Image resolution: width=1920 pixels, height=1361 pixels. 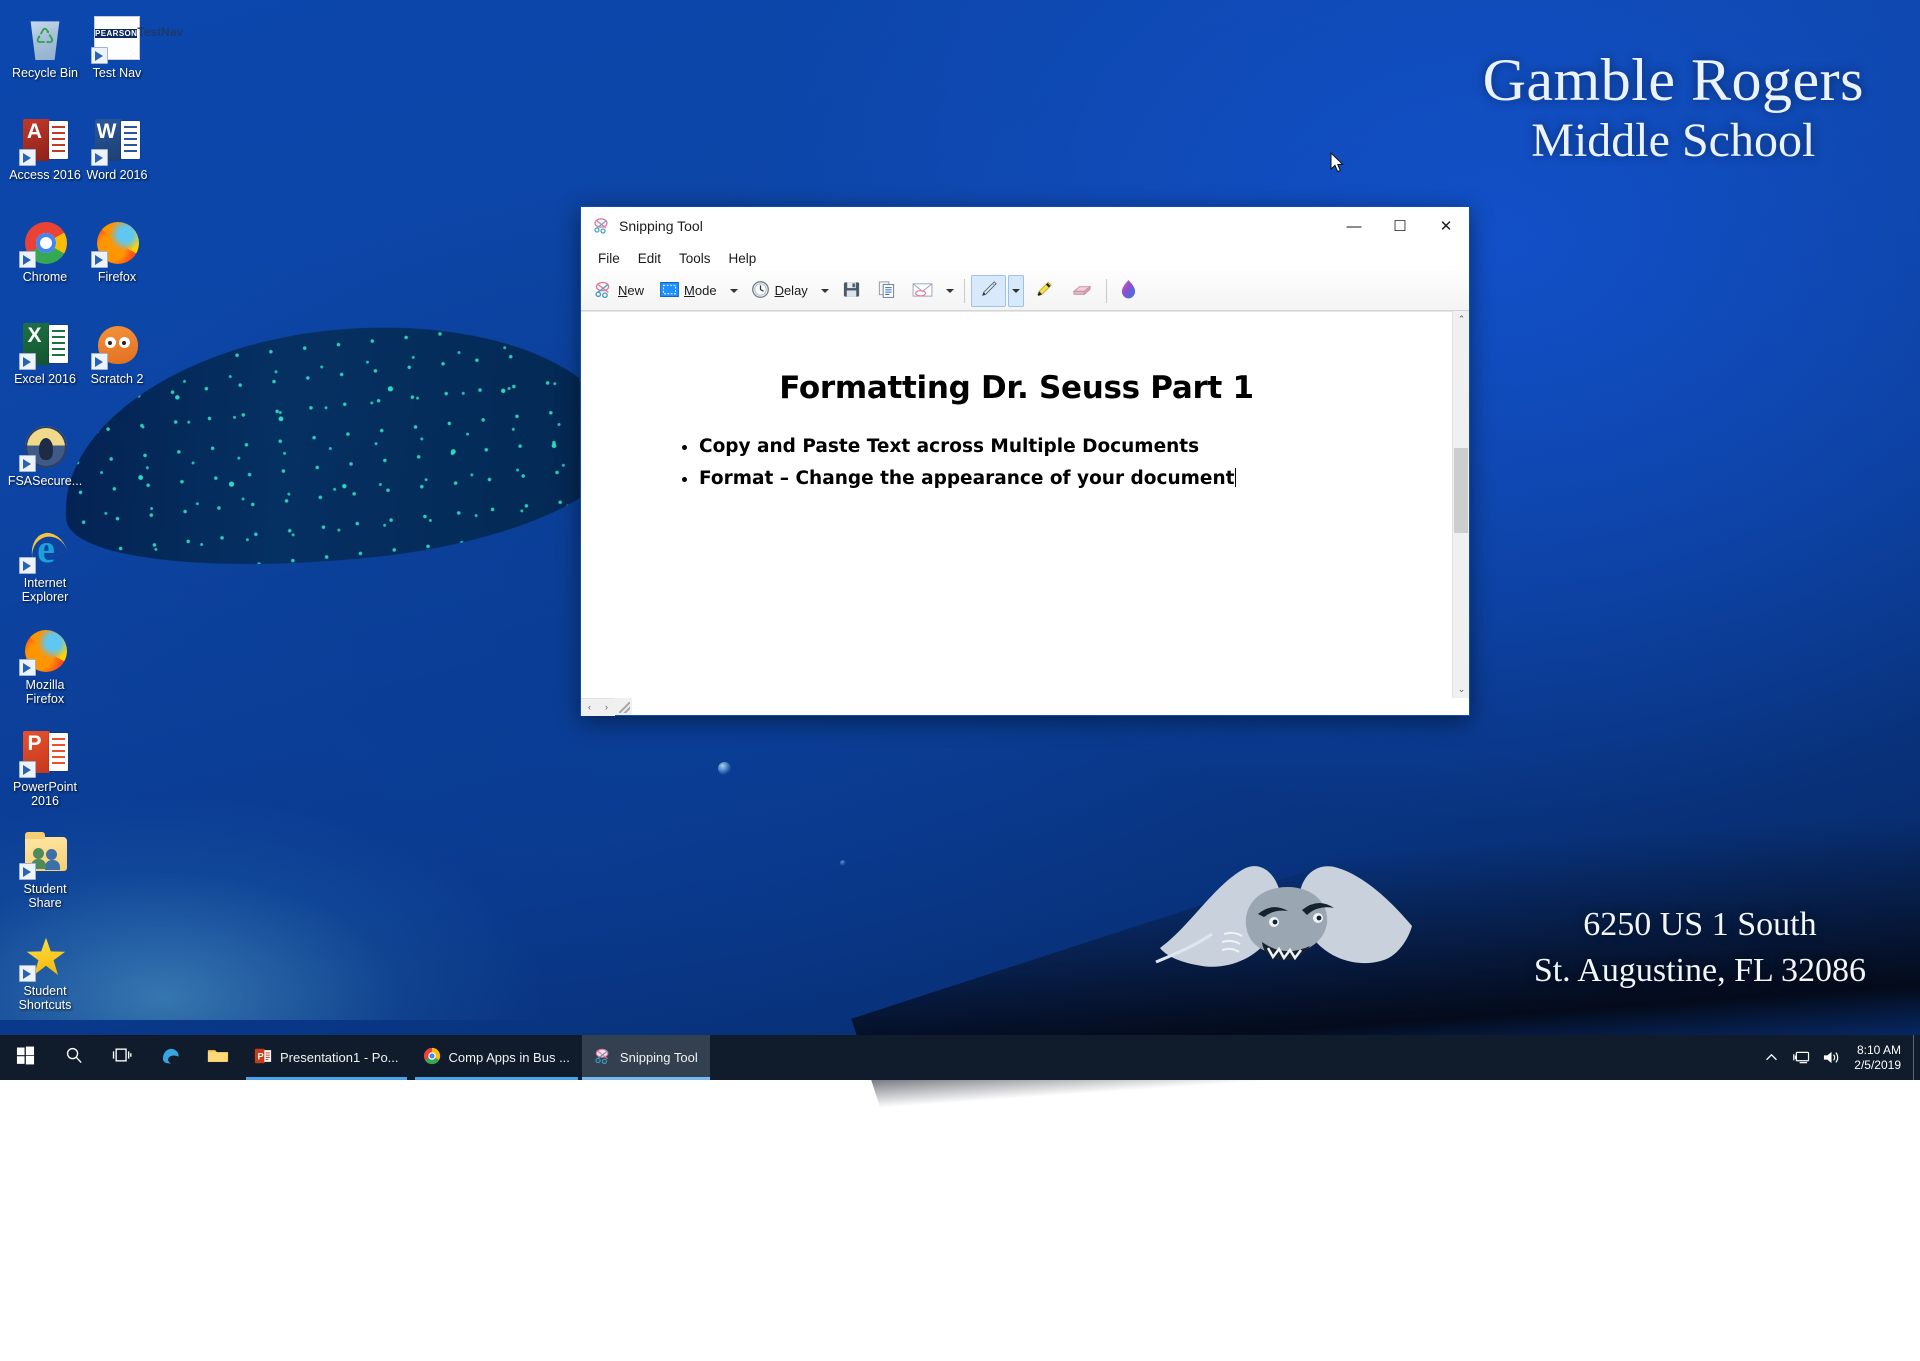 What do you see at coordinates (603, 291) in the screenshot?
I see `scissors-icon` at bounding box center [603, 291].